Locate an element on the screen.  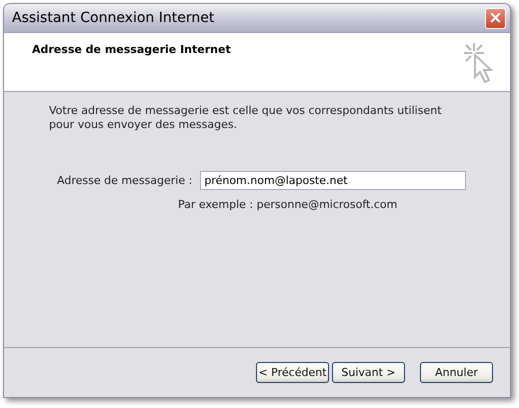
email-field: prénom.nom@laposte.net is located at coordinates (333, 180).